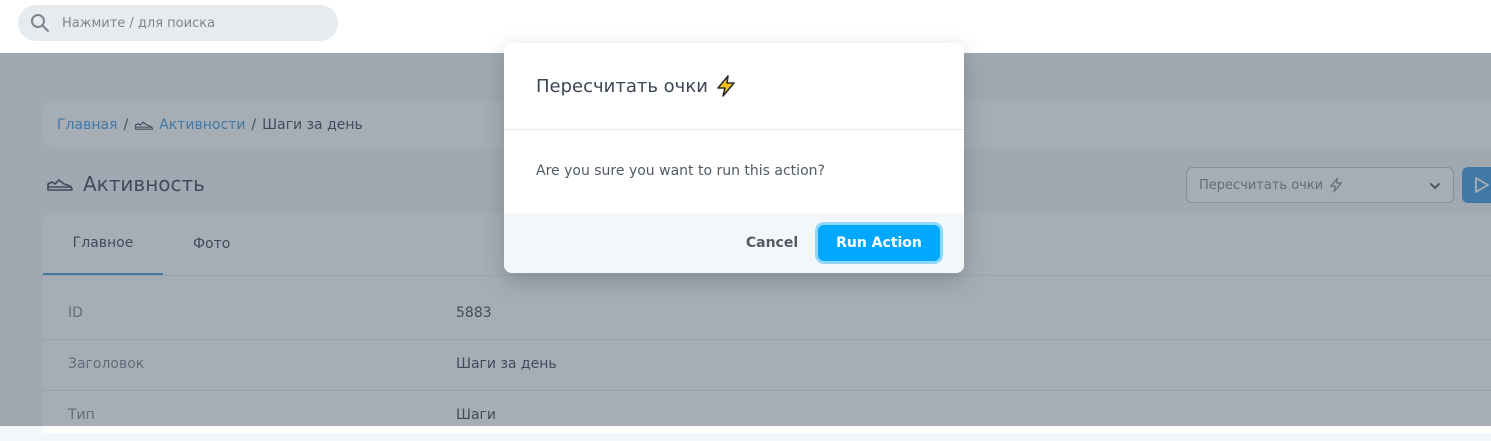 This screenshot has height=441, width=1491. I want to click on search-icon, so click(40, 23).